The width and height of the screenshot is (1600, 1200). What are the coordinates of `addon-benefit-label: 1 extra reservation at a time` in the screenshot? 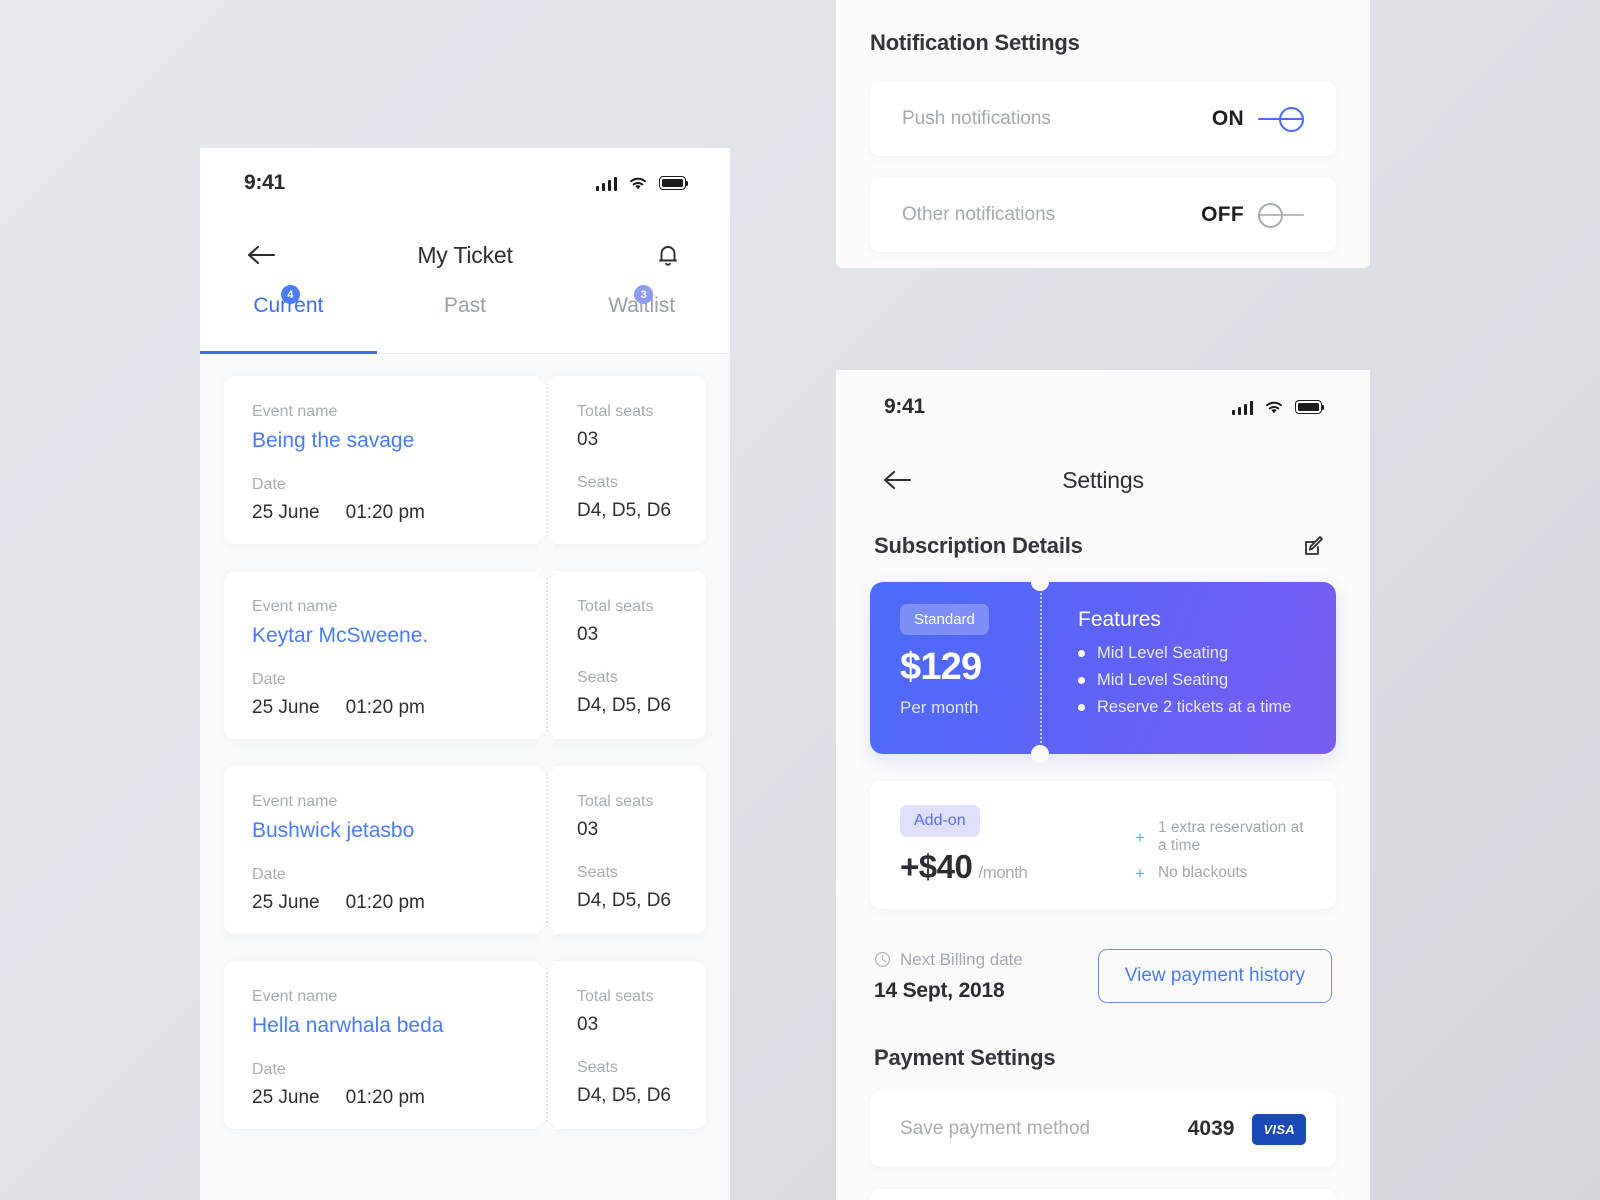 It's located at (1230, 836).